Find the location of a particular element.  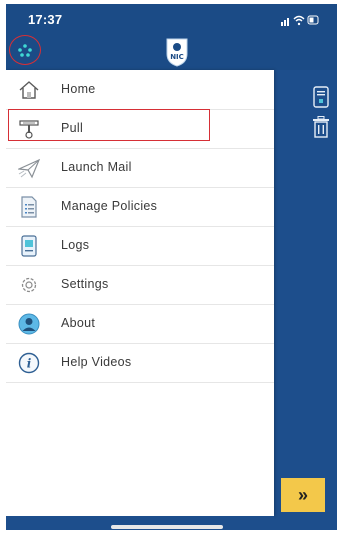

menu-item-label: Settings is located at coordinates (85, 284).